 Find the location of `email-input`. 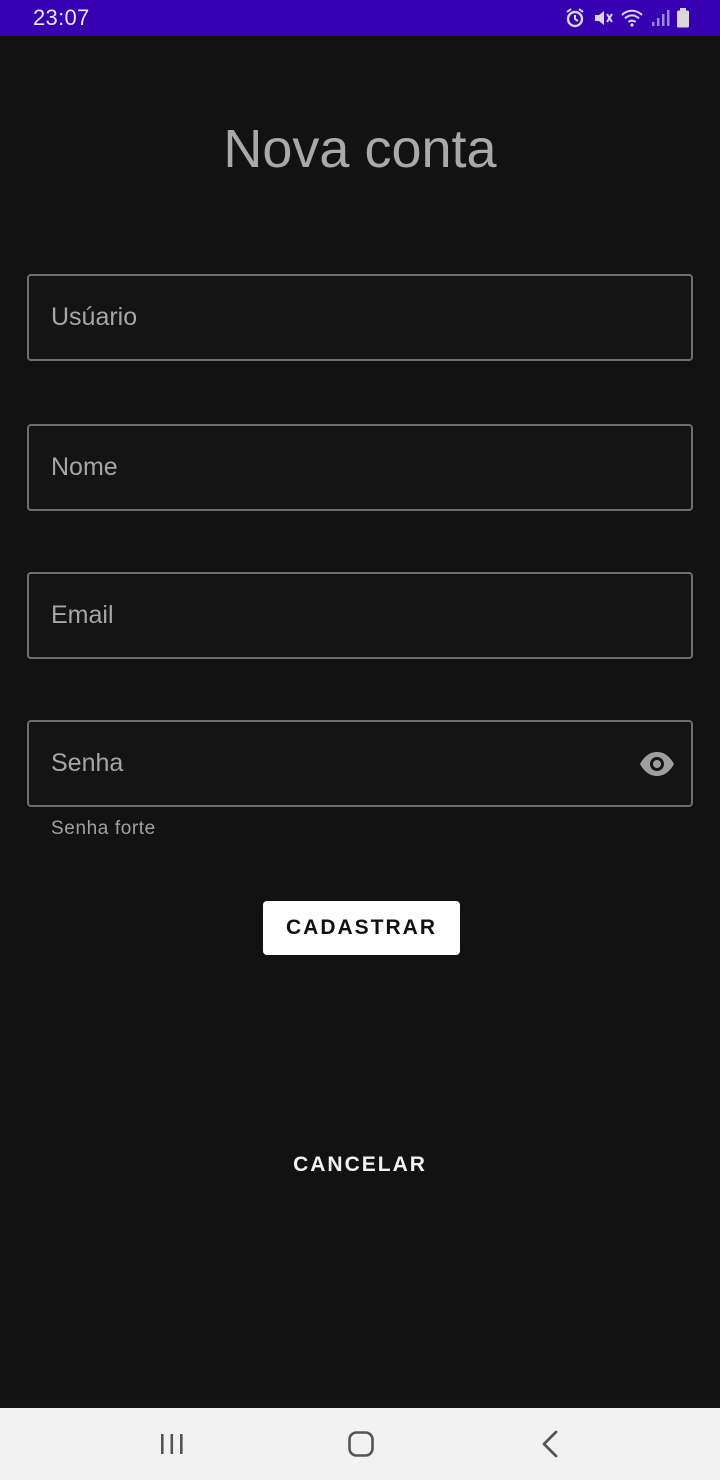

email-input is located at coordinates (360, 615).